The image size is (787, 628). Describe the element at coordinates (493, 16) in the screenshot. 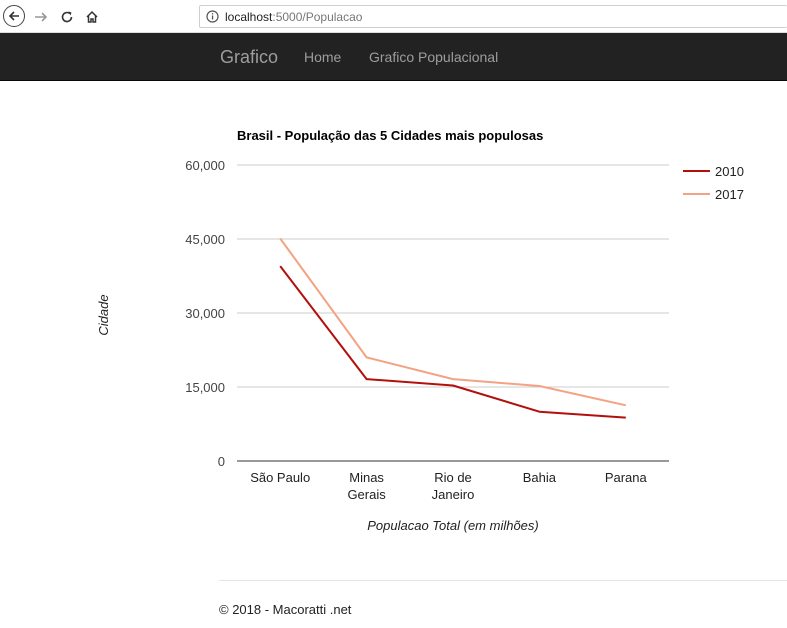

I see `address-bar: localhost:5000/Populacao` at that location.